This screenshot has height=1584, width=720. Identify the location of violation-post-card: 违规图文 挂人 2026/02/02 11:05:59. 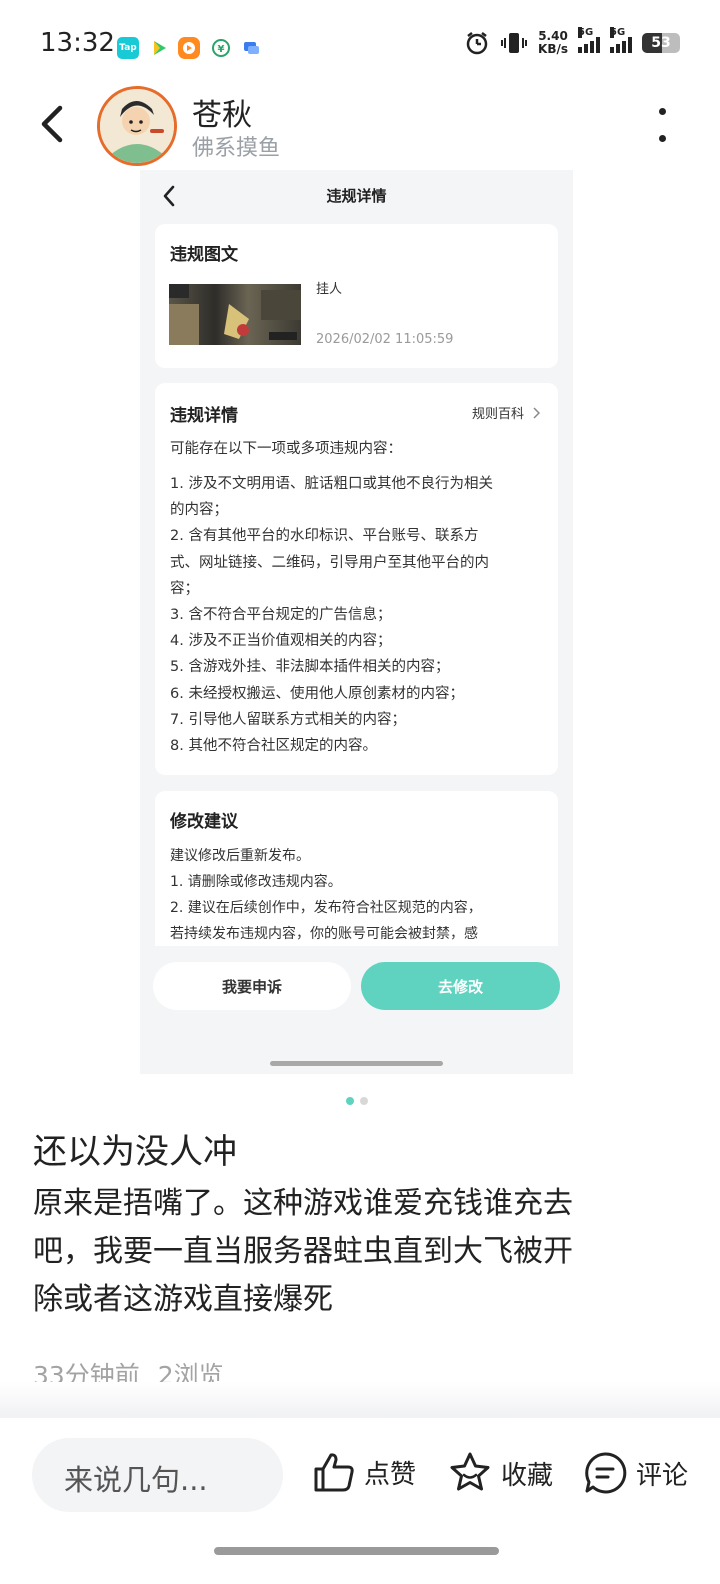
(356, 296).